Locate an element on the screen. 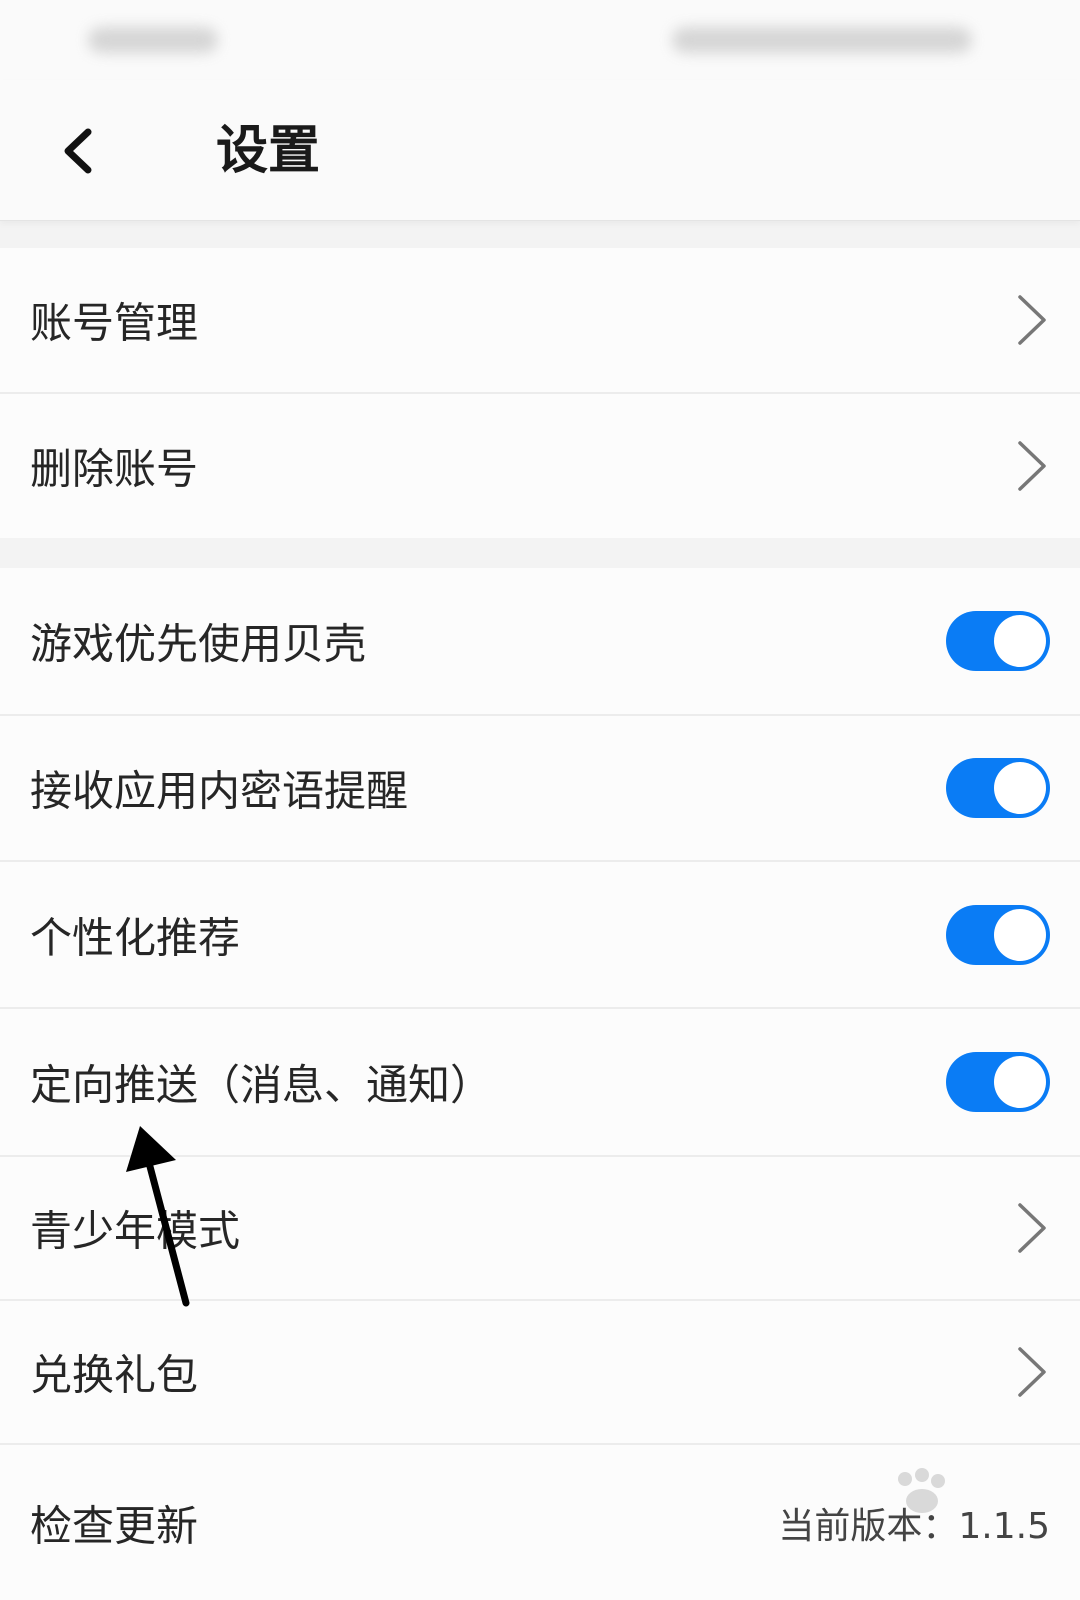  back-button is located at coordinates (82, 150).